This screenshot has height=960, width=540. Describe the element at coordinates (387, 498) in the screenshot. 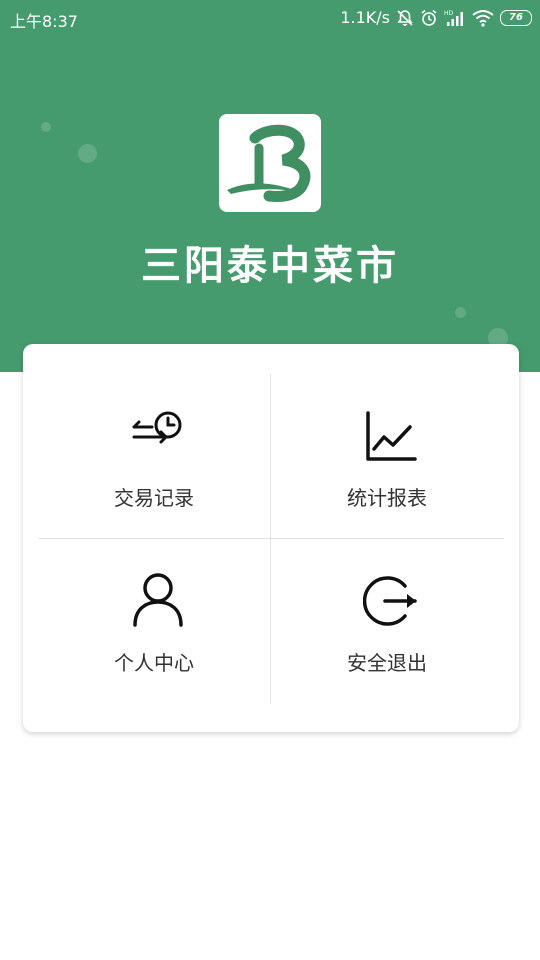

I see `menu-item-label: 统计报表` at that location.